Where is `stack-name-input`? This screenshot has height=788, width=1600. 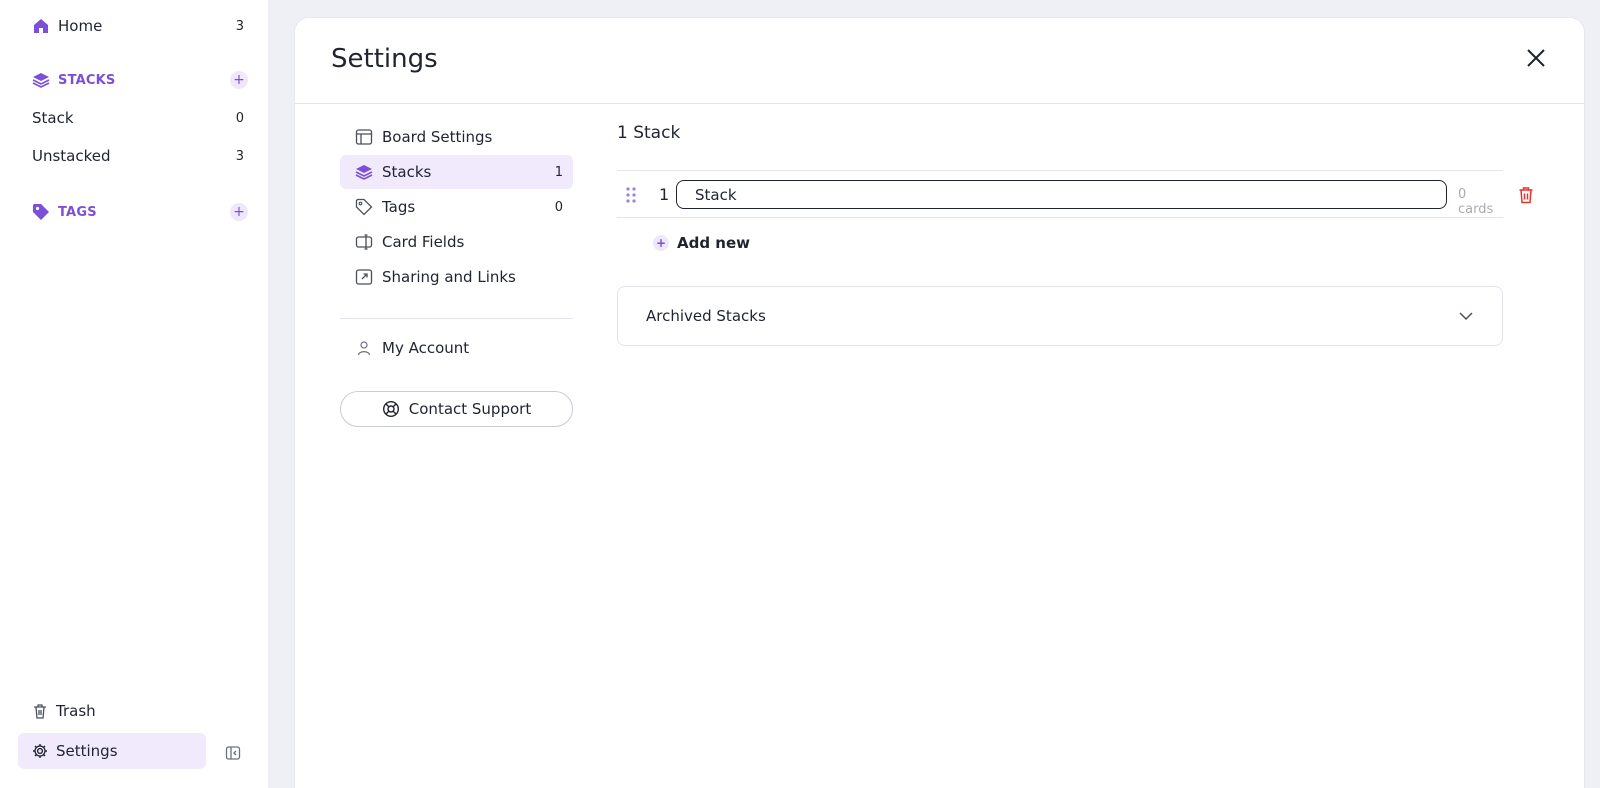 stack-name-input is located at coordinates (1061, 194).